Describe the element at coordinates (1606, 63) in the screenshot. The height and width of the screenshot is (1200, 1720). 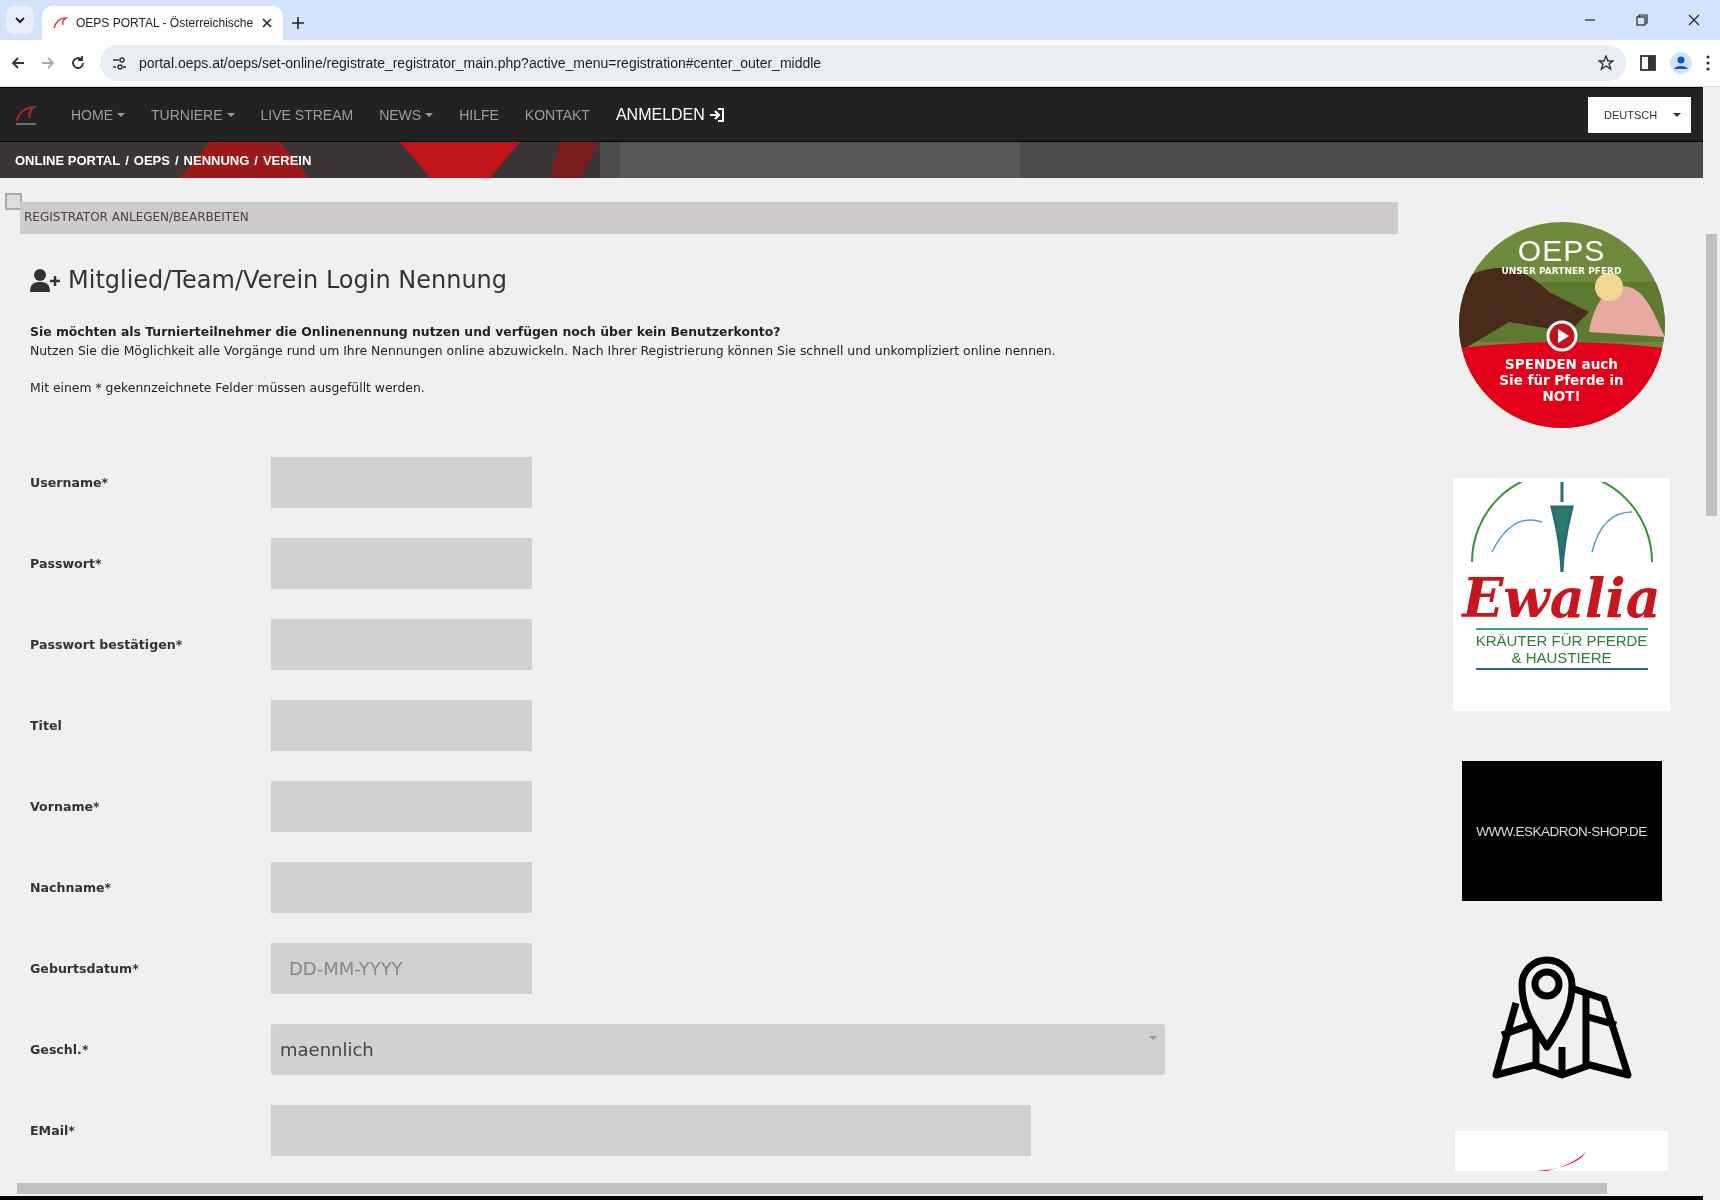
I see `star-icon` at that location.